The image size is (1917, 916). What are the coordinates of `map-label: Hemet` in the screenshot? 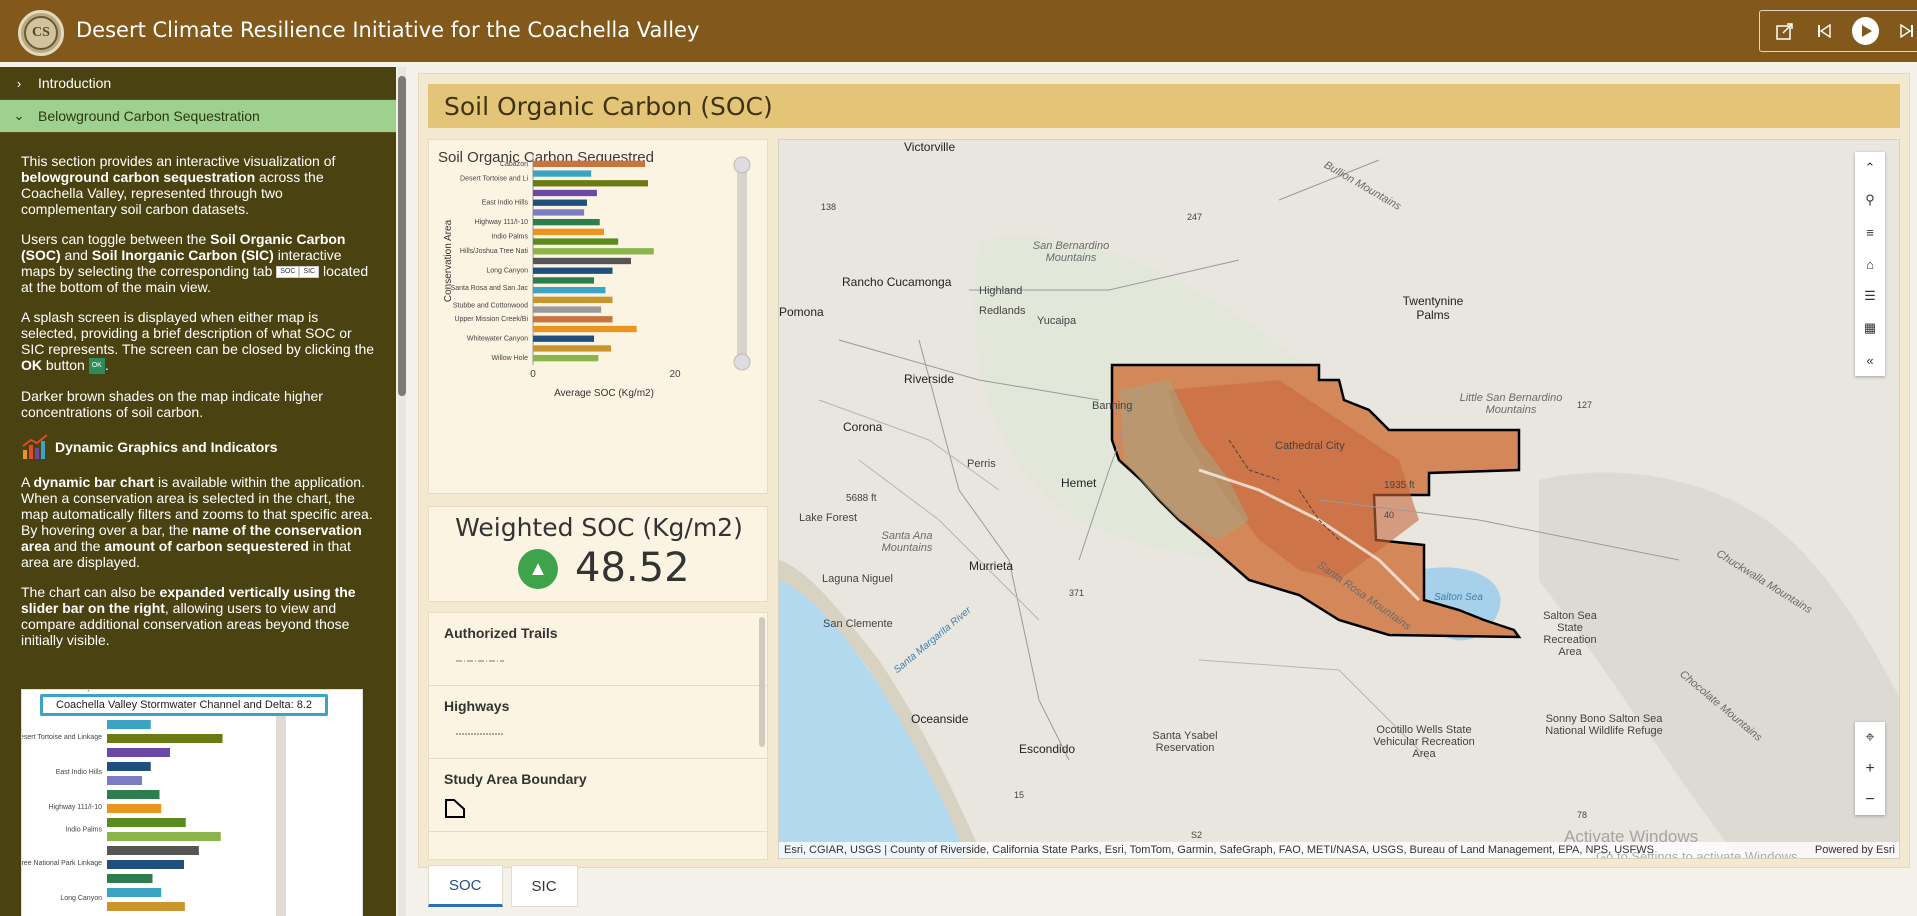 It's located at (1079, 483).